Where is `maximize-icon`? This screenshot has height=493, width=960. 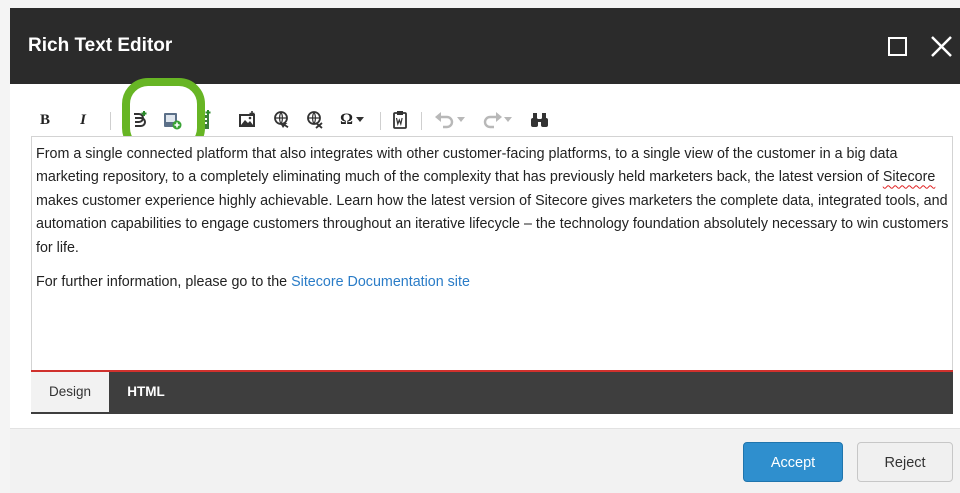
maximize-icon is located at coordinates (897, 46).